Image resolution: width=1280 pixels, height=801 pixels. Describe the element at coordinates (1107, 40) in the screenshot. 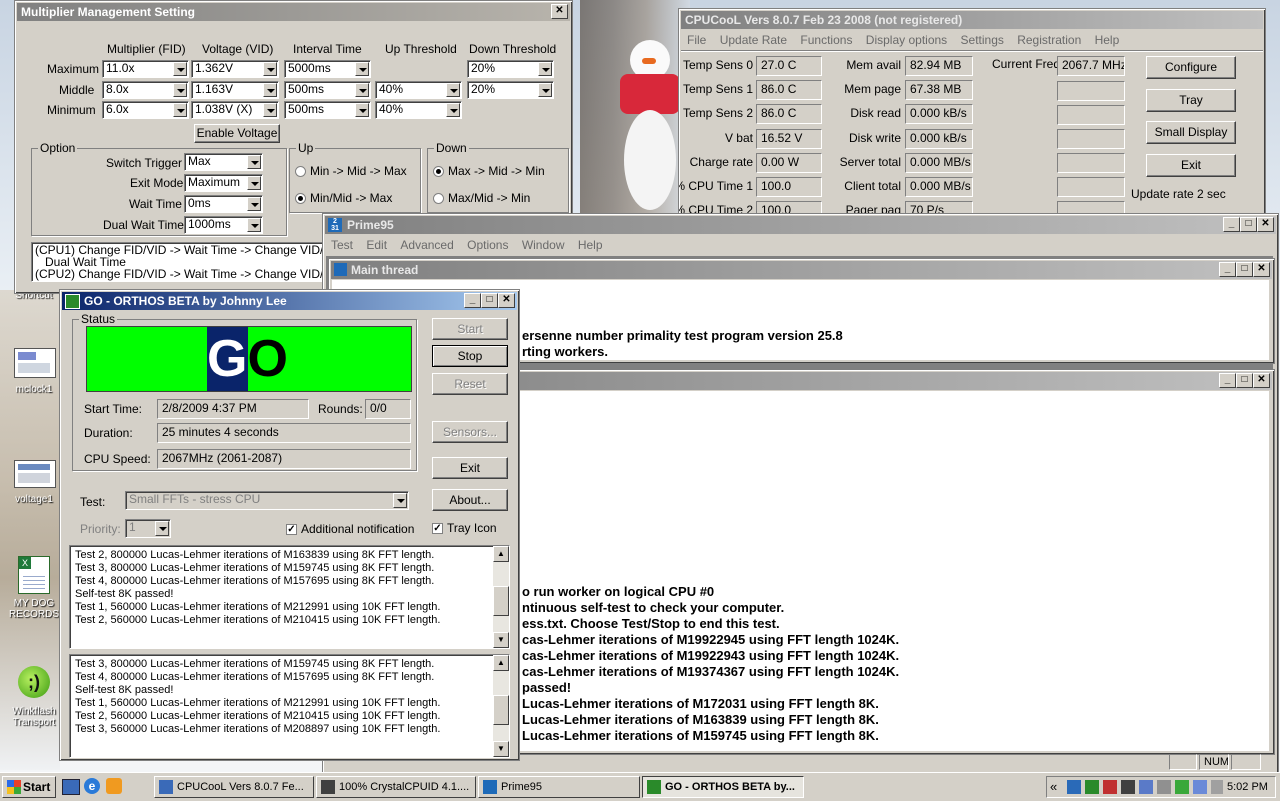

I see `cpucool-menu-help: Help` at that location.